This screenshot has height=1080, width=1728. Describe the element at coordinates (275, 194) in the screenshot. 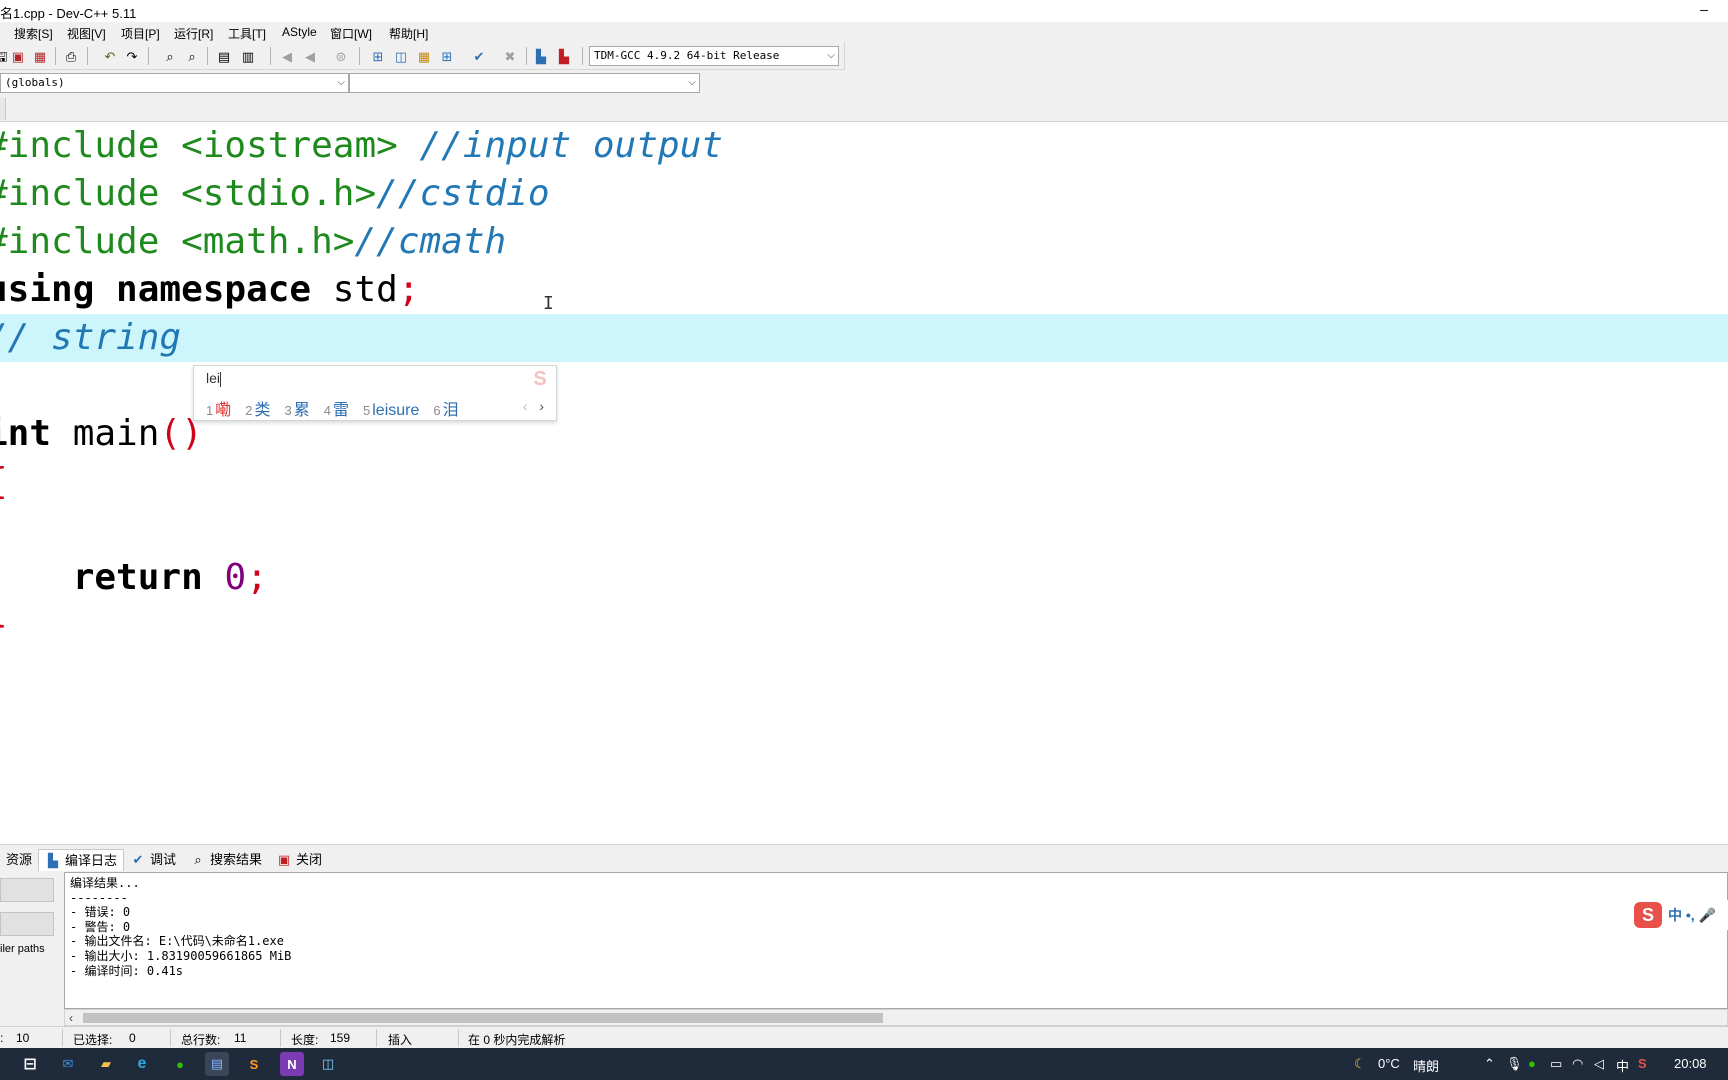

I see `code-line-text: #include <stdio.h>//cstdio` at that location.